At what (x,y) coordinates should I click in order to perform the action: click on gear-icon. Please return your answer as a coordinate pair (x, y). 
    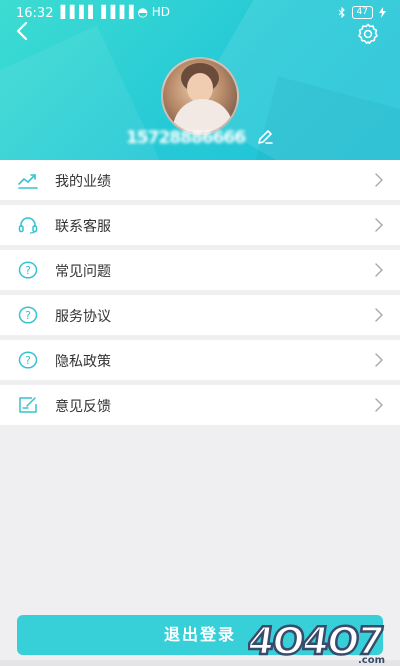
    Looking at the image, I should click on (368, 33).